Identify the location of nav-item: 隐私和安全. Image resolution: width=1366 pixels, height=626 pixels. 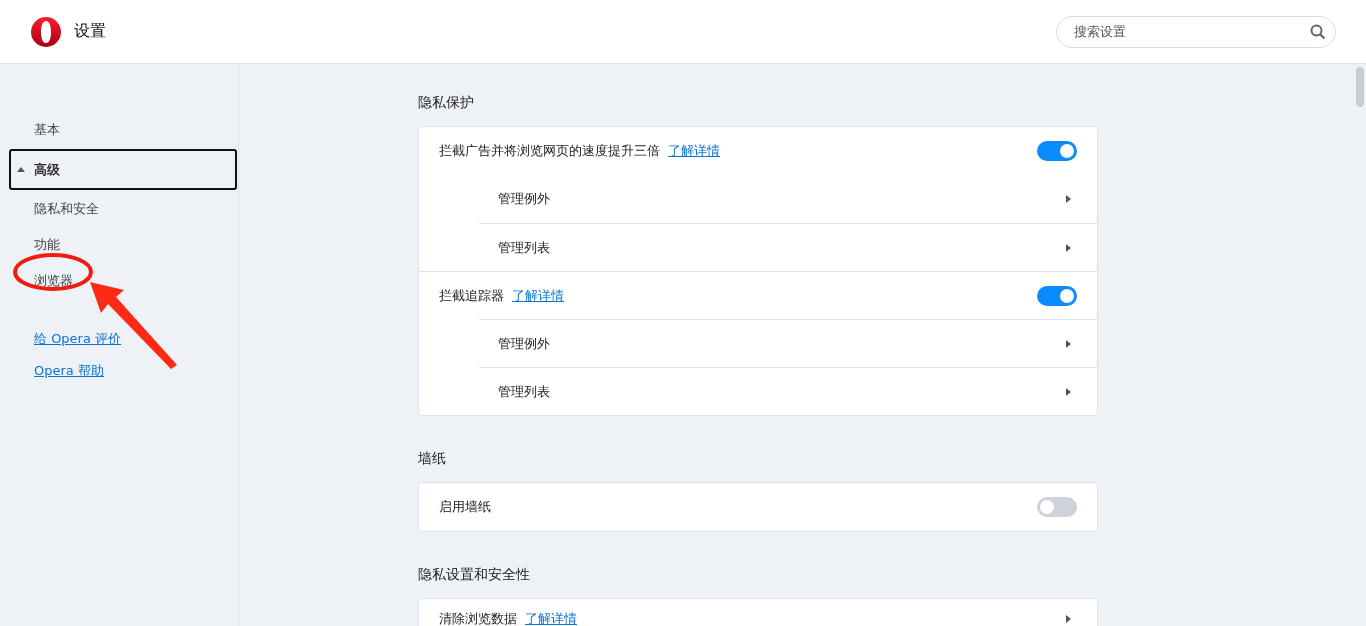
(123, 209).